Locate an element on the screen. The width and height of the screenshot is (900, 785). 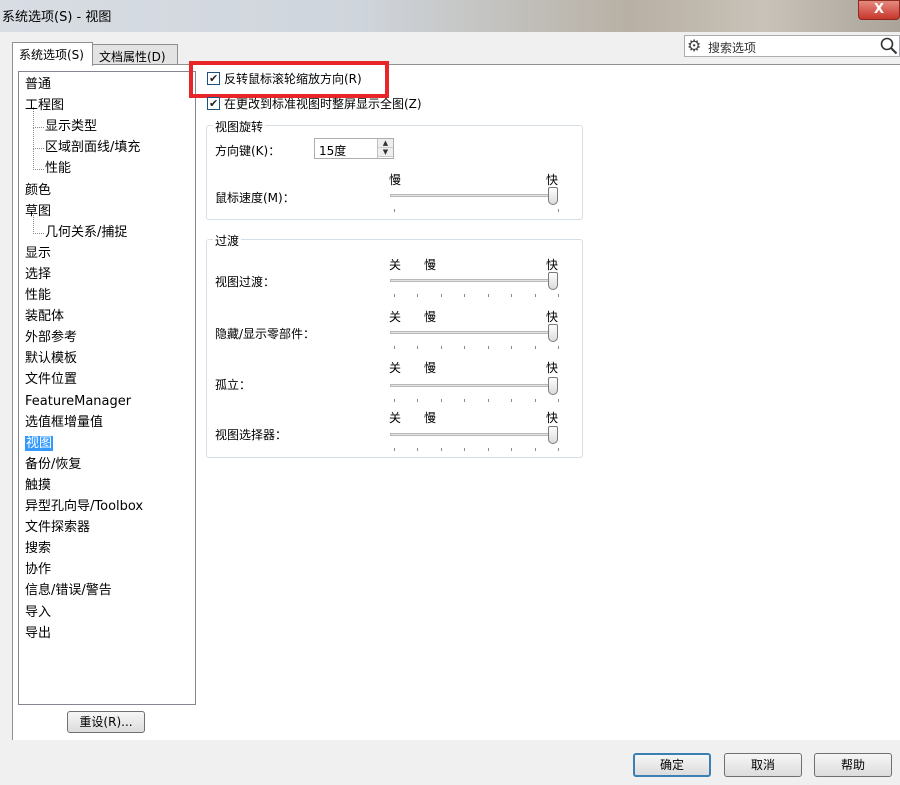
tree-item: 工程图 is located at coordinates (44, 105).